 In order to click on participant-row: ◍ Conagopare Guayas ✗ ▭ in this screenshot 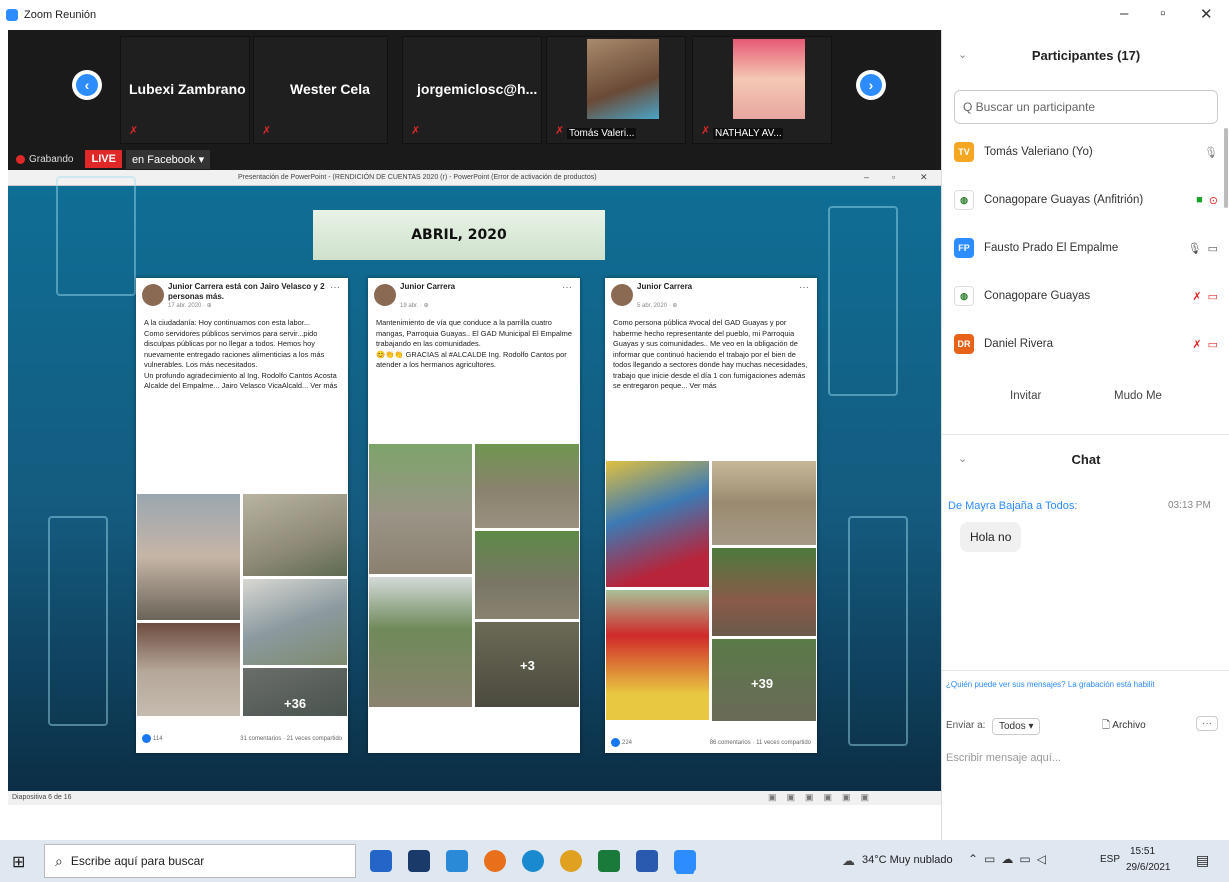, I will do `click(1086, 296)`.